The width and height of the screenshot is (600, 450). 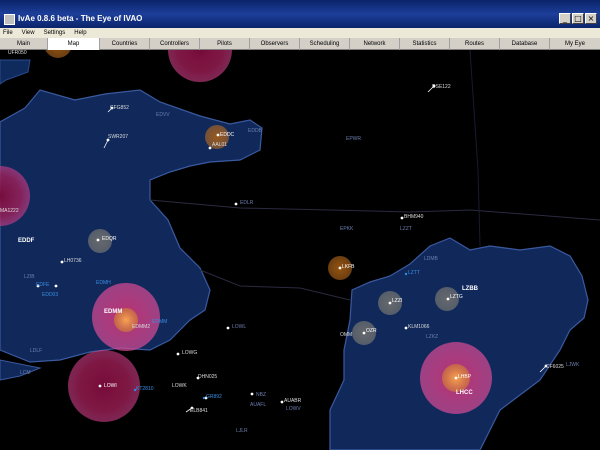 What do you see at coordinates (432, 337) in the screenshot?
I see `map-label: LZKZ` at bounding box center [432, 337].